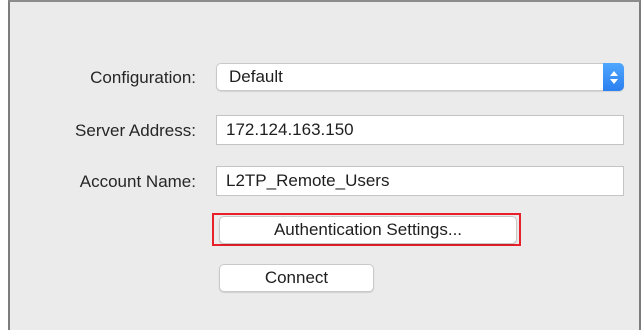  I want to click on configuration-value: Default, so click(256, 76).